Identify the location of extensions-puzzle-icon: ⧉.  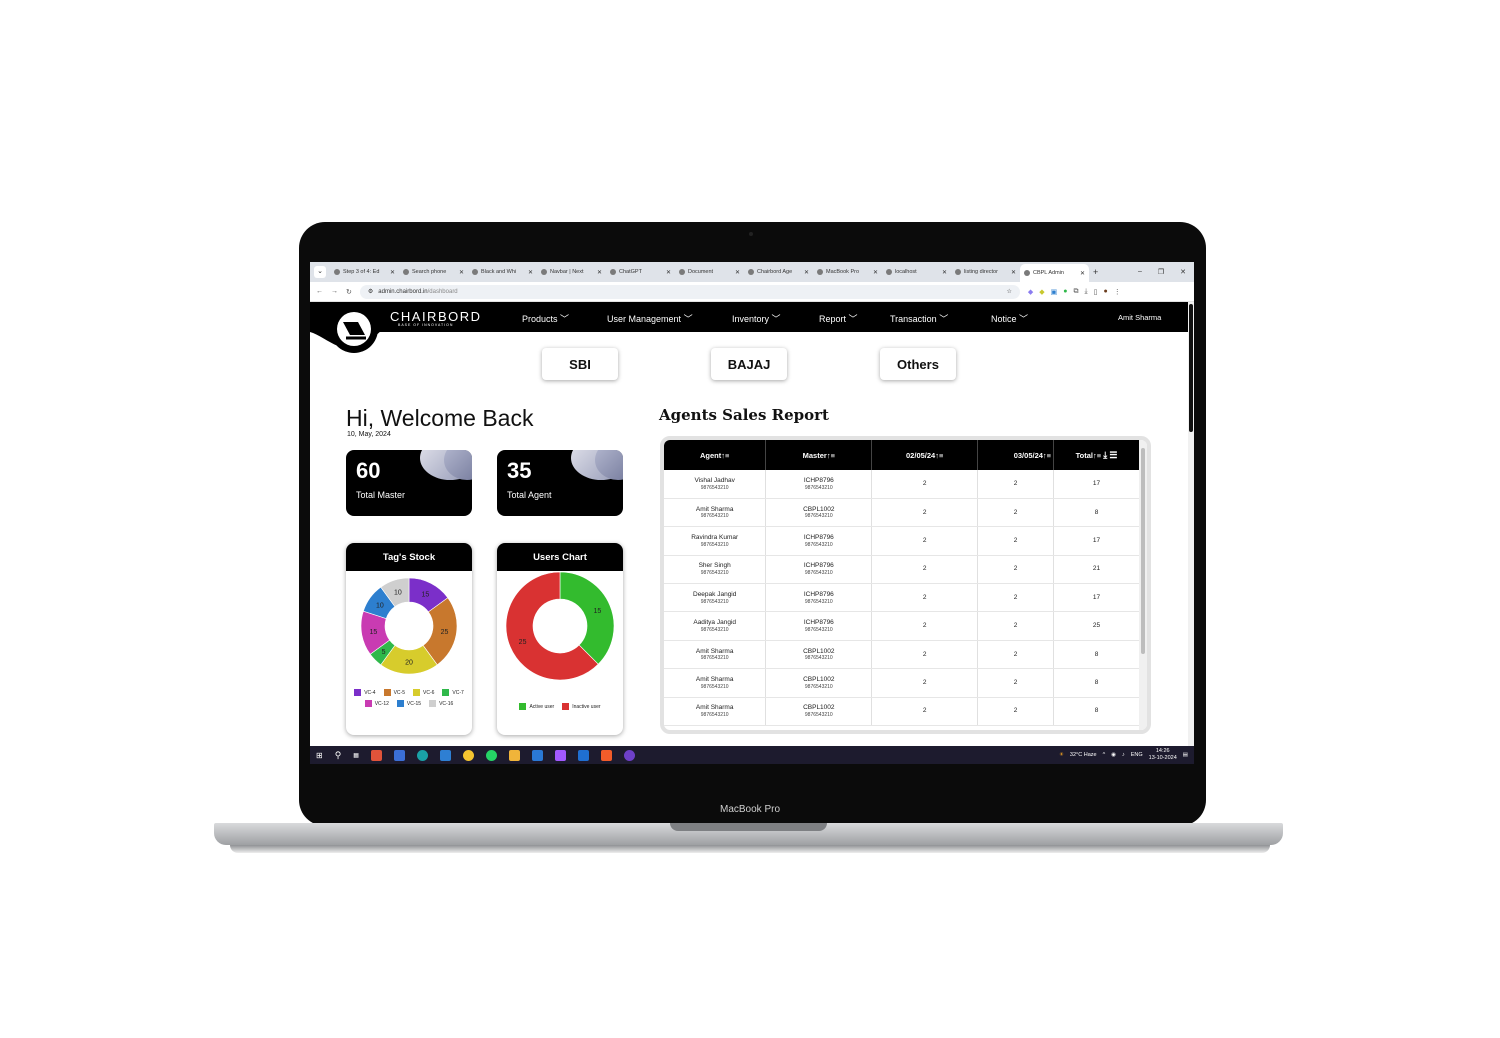
(1076, 292).